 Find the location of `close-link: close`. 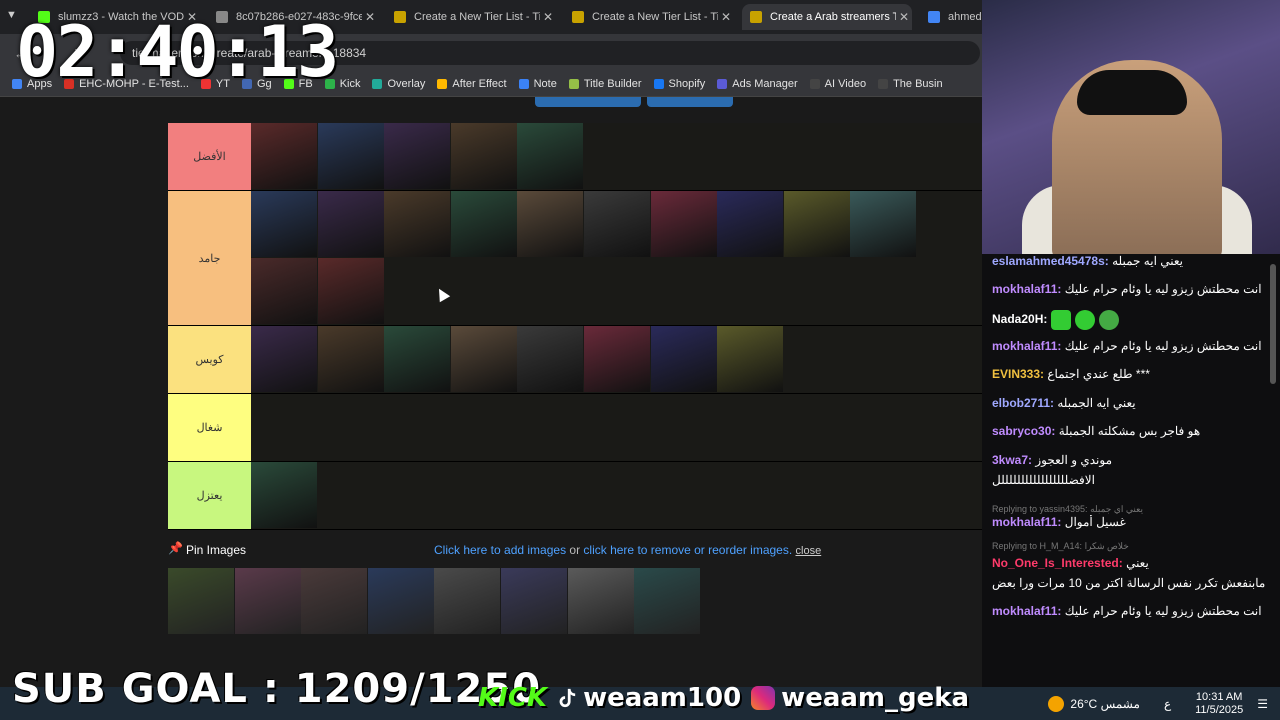

close-link: close is located at coordinates (809, 551).